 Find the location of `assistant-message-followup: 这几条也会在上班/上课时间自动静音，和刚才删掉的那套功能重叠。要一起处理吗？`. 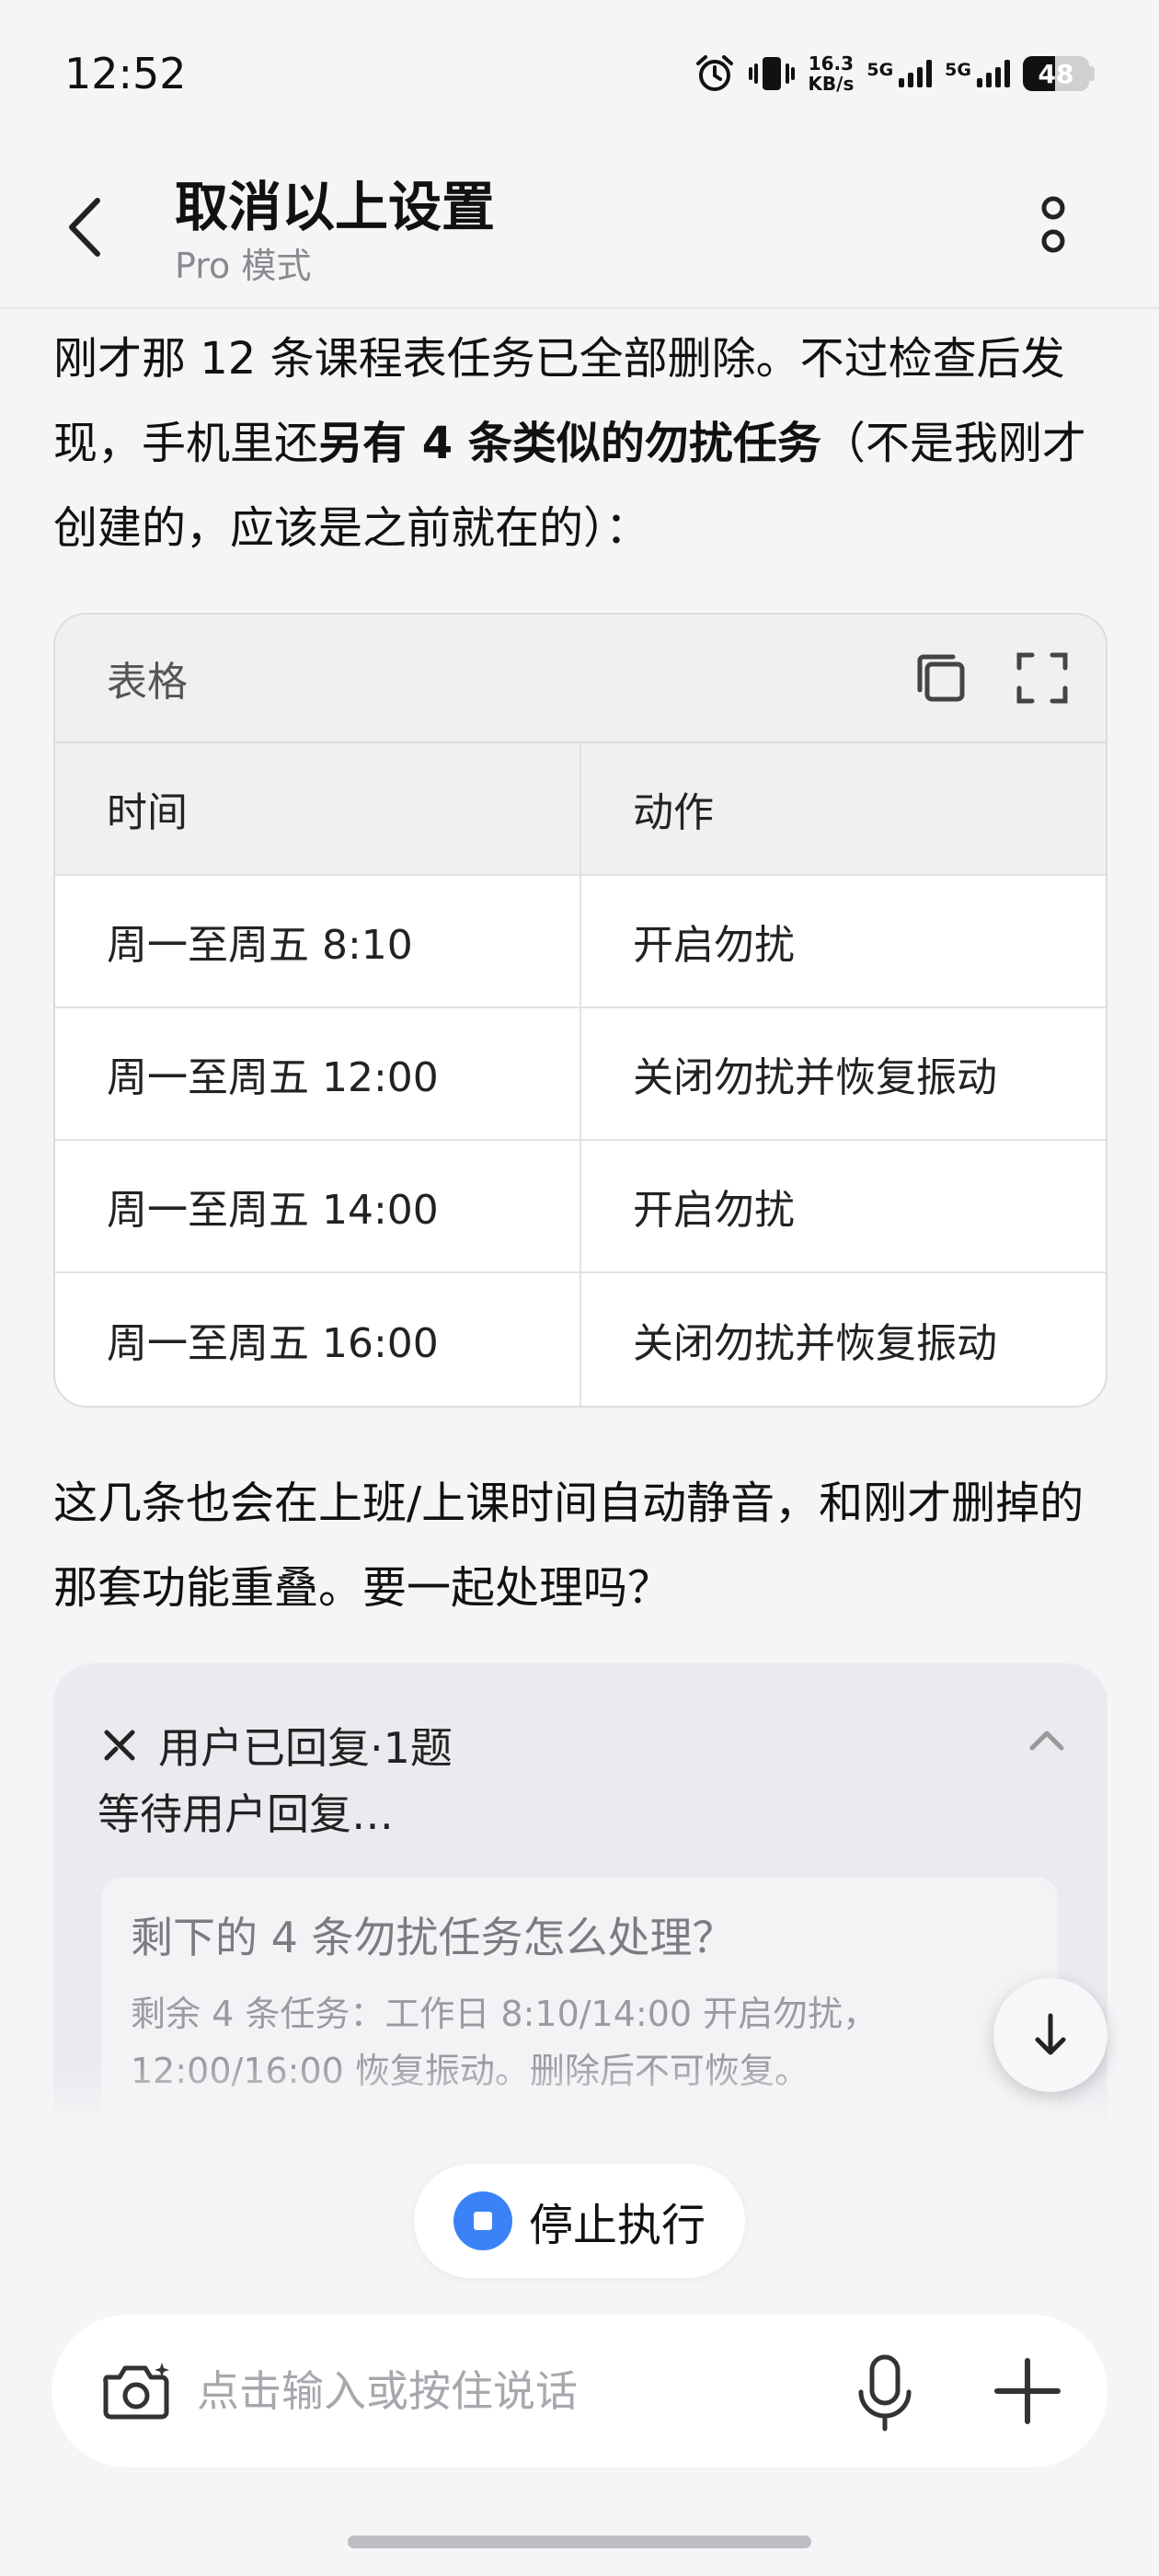

assistant-message-followup: 这几条也会在上班/上课时间自动静音，和刚才删掉的那套功能重叠。要一起处理吗？ is located at coordinates (568, 1546).